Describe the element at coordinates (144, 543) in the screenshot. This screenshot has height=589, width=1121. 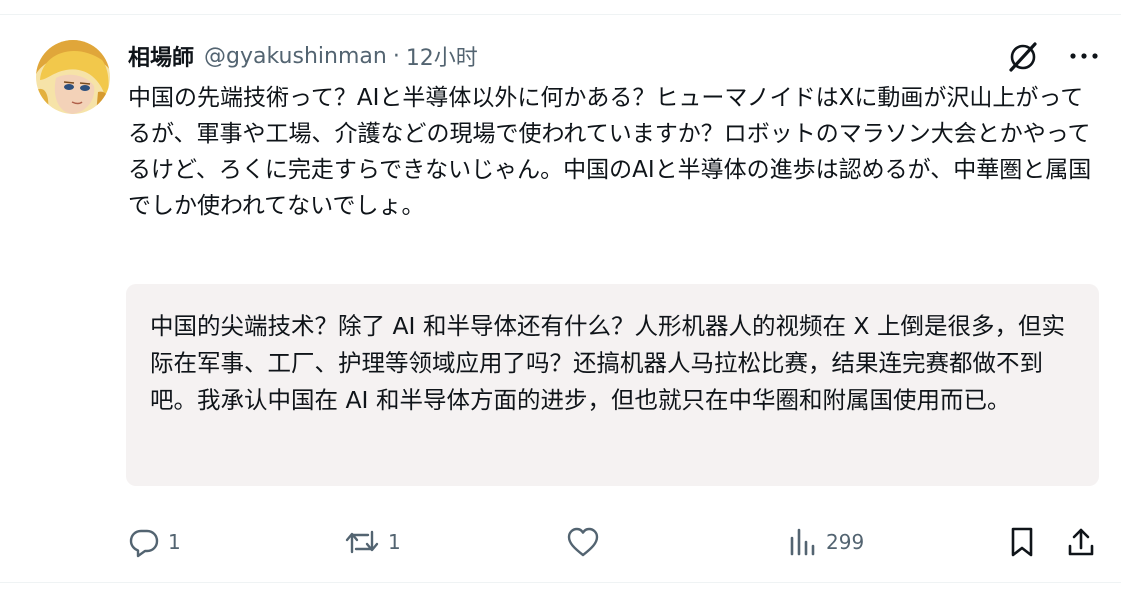
I see `reply-bubble-icon` at that location.